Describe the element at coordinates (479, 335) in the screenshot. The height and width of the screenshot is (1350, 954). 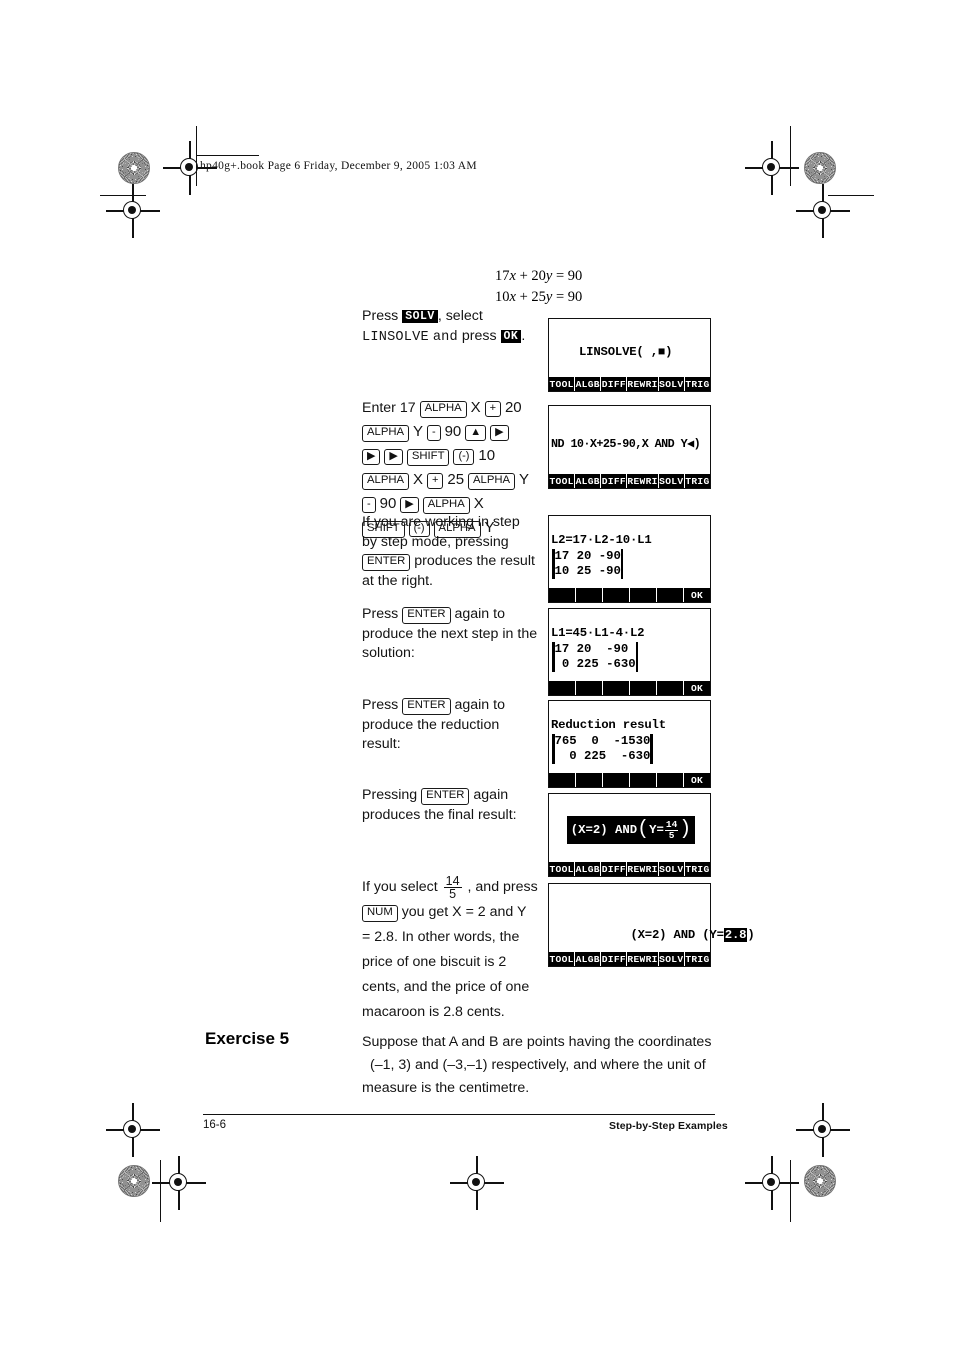
I see `press-label-2: press` at that location.